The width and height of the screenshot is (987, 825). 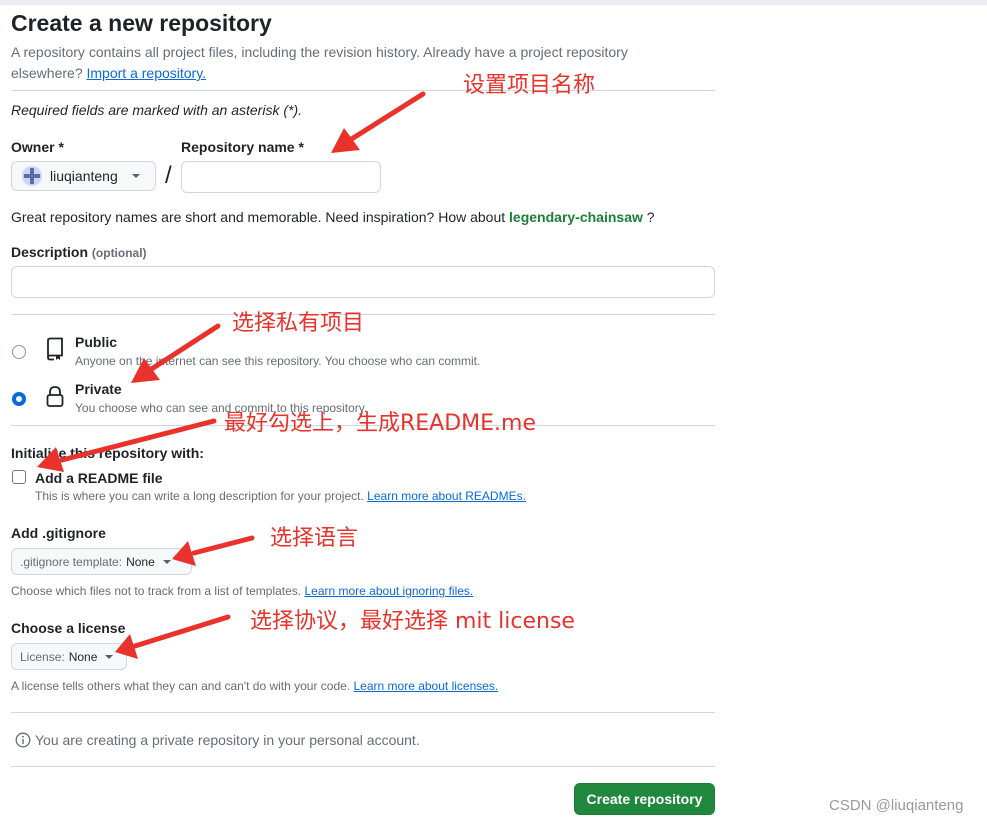 What do you see at coordinates (55, 396) in the screenshot?
I see `lock-icon` at bounding box center [55, 396].